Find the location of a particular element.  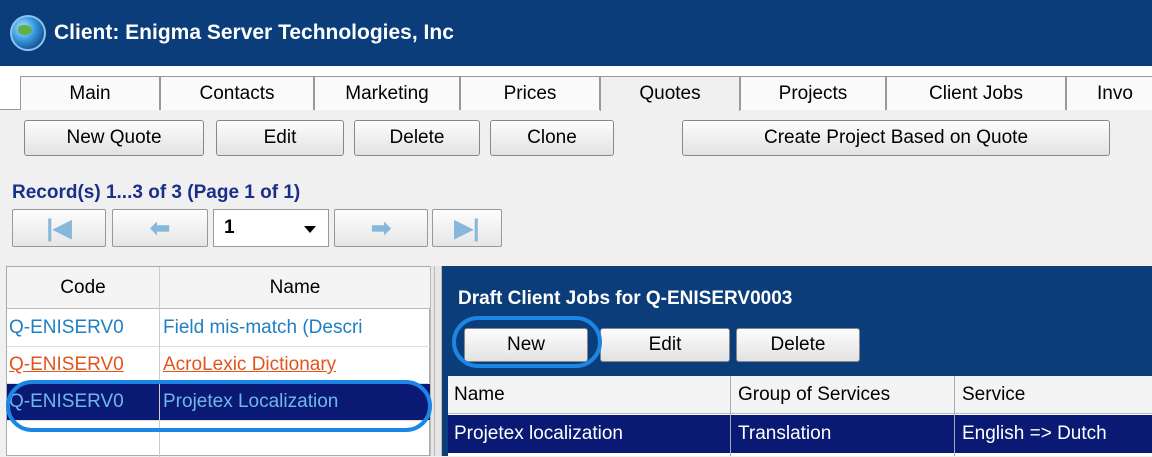

column-header-code: Code is located at coordinates (83, 288).